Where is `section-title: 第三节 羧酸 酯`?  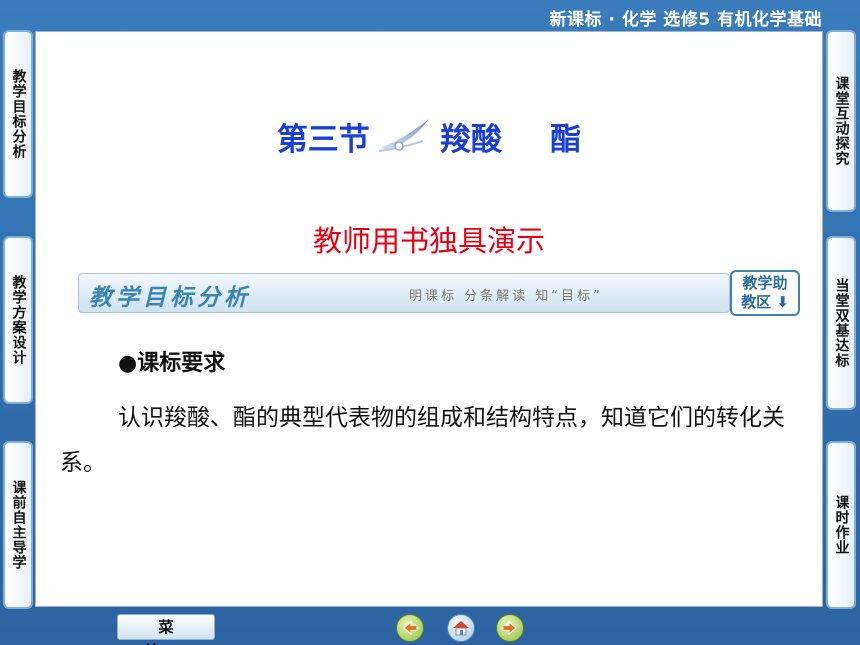
section-title: 第三节 羧酸 酯 is located at coordinates (429, 136).